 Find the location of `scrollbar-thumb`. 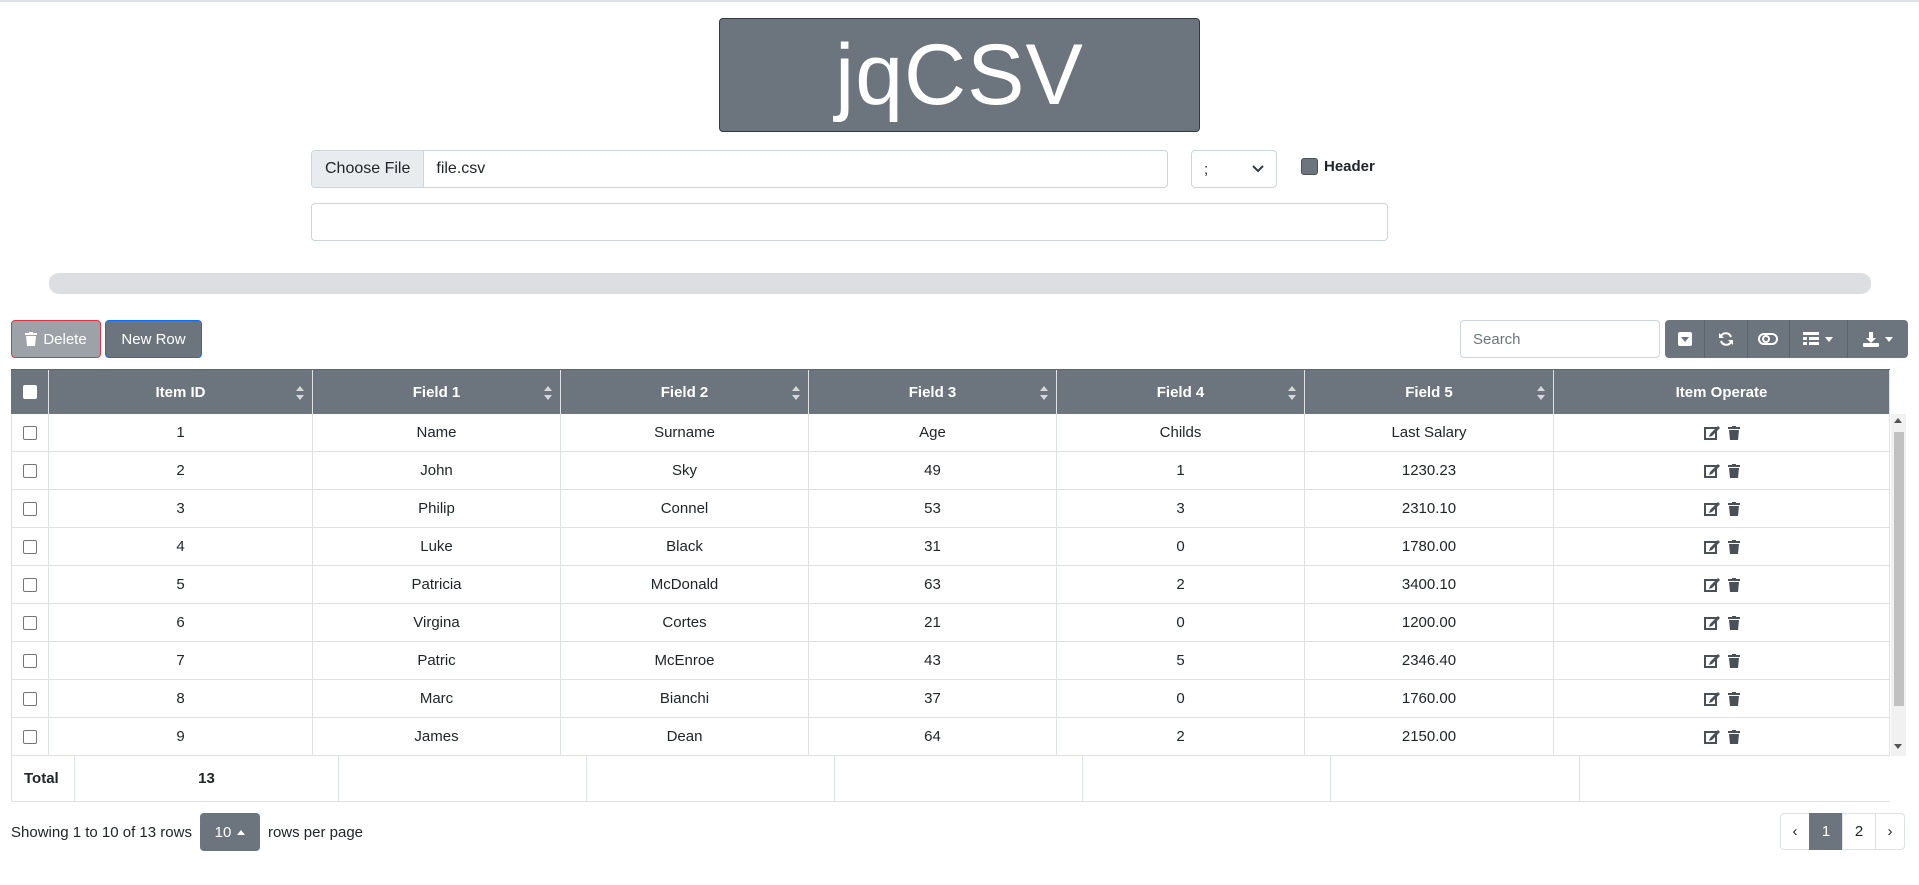

scrollbar-thumb is located at coordinates (1899, 569).